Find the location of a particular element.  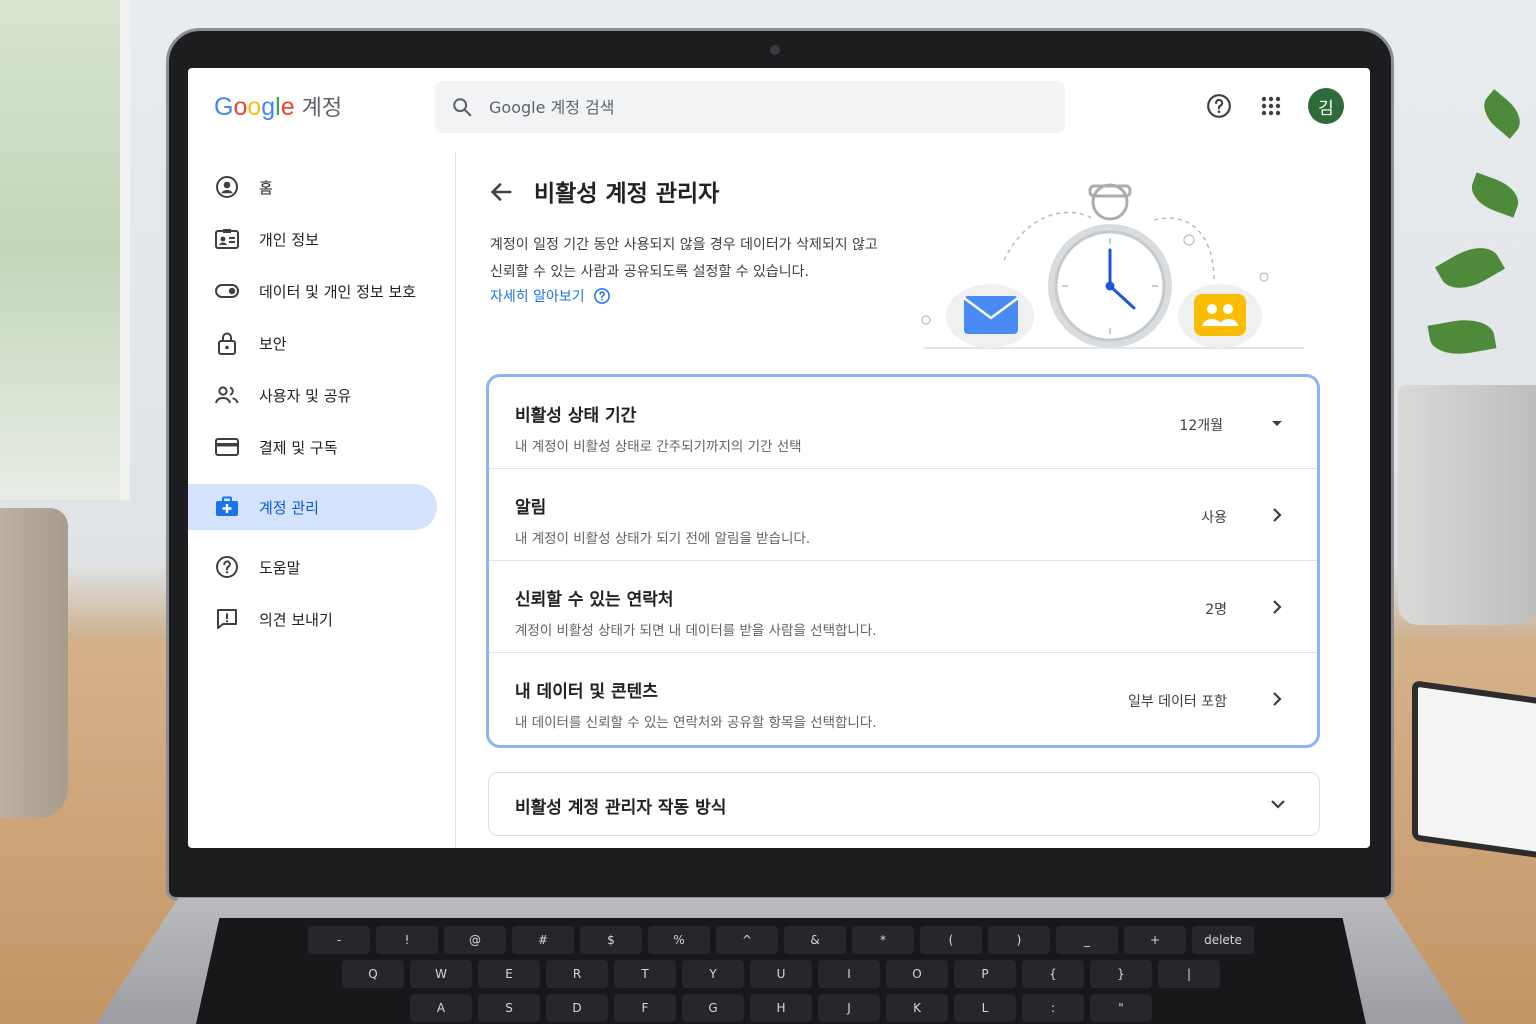

google-wordmark: Google is located at coordinates (254, 107).